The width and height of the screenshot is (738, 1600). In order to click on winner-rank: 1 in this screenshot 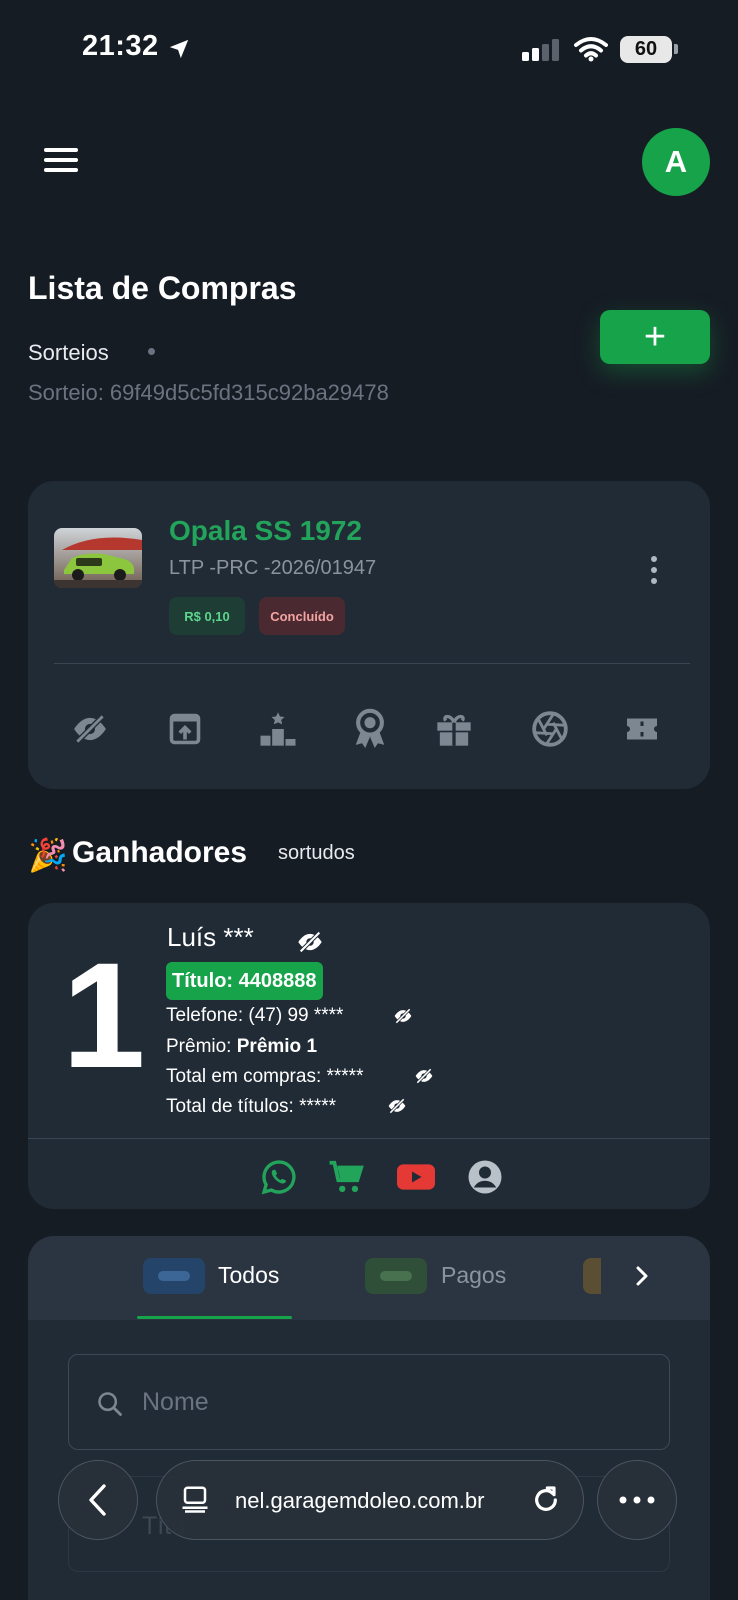, I will do `click(104, 1015)`.